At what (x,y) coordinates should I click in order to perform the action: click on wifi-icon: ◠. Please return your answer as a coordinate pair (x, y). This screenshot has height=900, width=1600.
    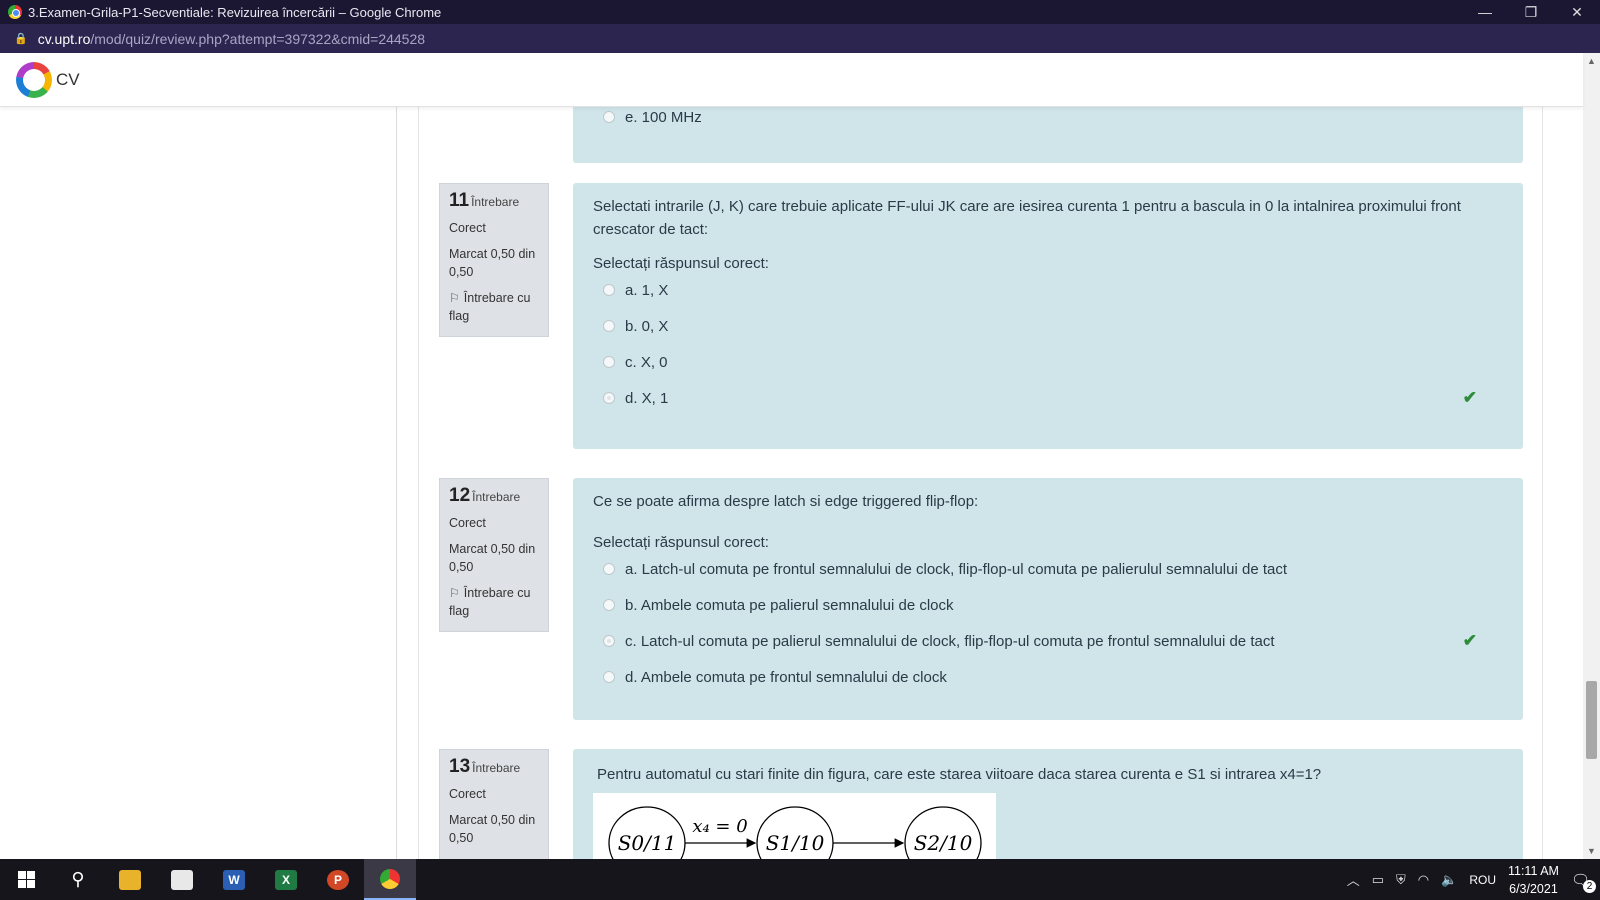
    Looking at the image, I should click on (1423, 880).